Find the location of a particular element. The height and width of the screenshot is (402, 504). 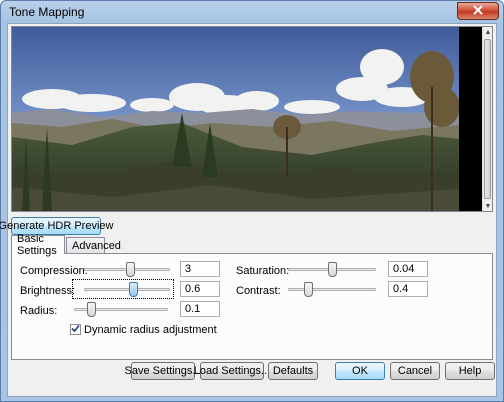

compression-label: Compression: is located at coordinates (54, 271).